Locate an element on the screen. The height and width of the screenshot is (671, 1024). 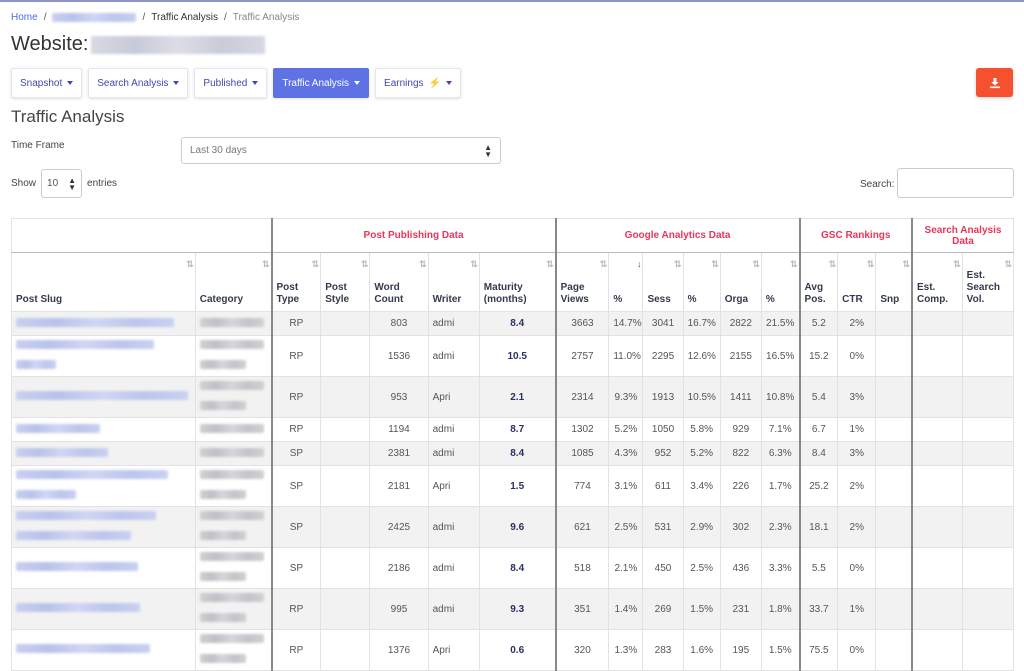
column-header: Snp ⇅ is located at coordinates (894, 282).